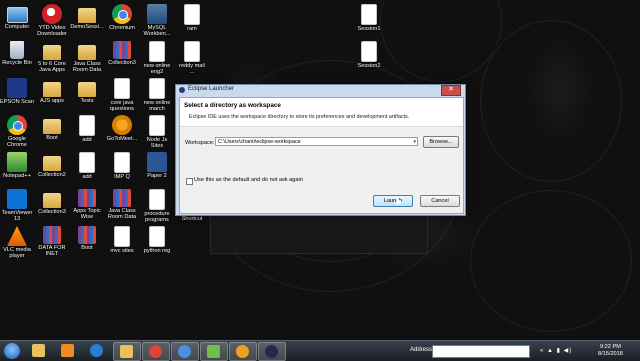 This screenshot has height=361, width=640. I want to click on close-button: ✕, so click(451, 90).